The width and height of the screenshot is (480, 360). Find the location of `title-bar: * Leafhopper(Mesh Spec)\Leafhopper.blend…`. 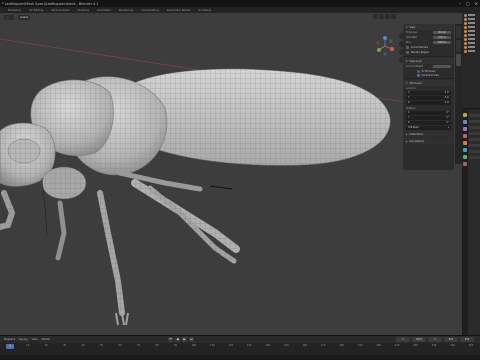

title-bar: * Leafhopper(Mesh Spec)\Leafhopper.blend… is located at coordinates (240, 3).